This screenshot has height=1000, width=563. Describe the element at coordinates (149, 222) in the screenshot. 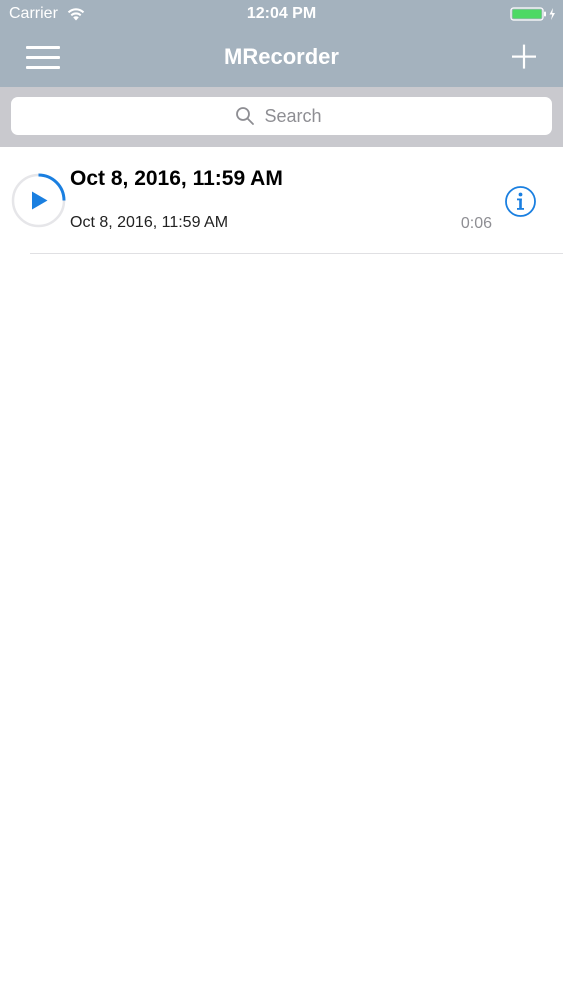

I see `recording-date: Oct 8, 2016, 11:59 AM` at that location.